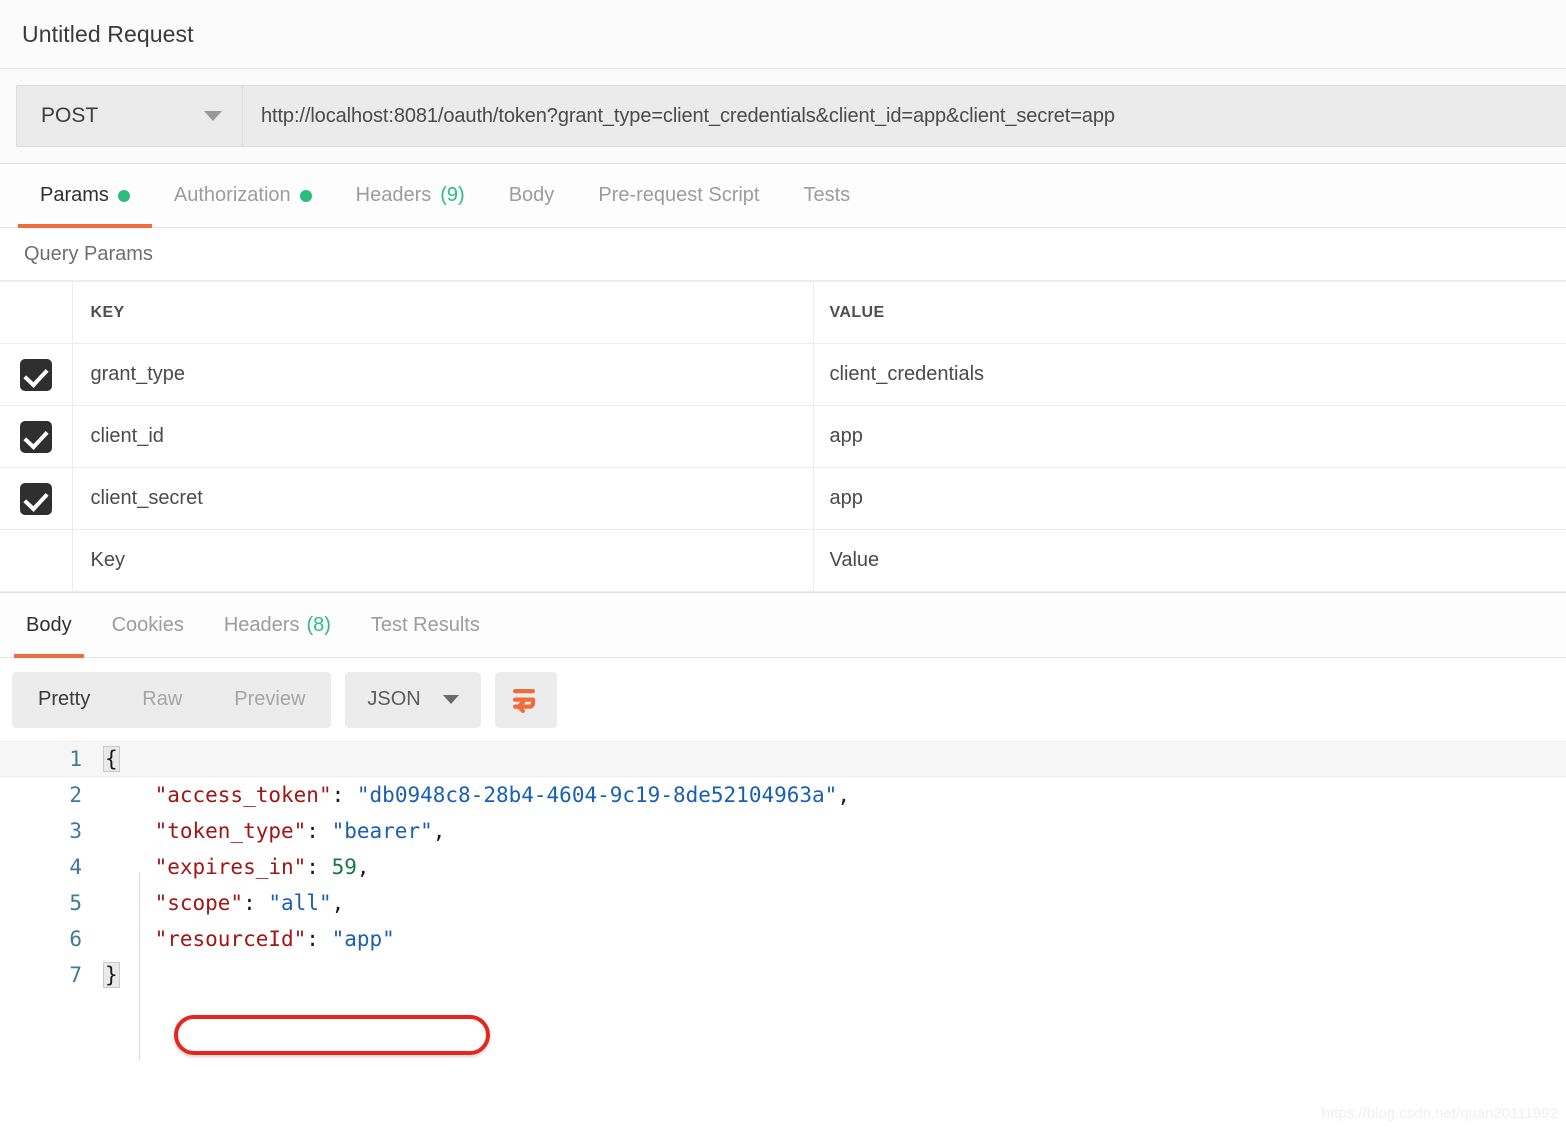 Image resolution: width=1566 pixels, height=1130 pixels. What do you see at coordinates (305, 195) in the screenshot?
I see `status-dot-icon` at bounding box center [305, 195].